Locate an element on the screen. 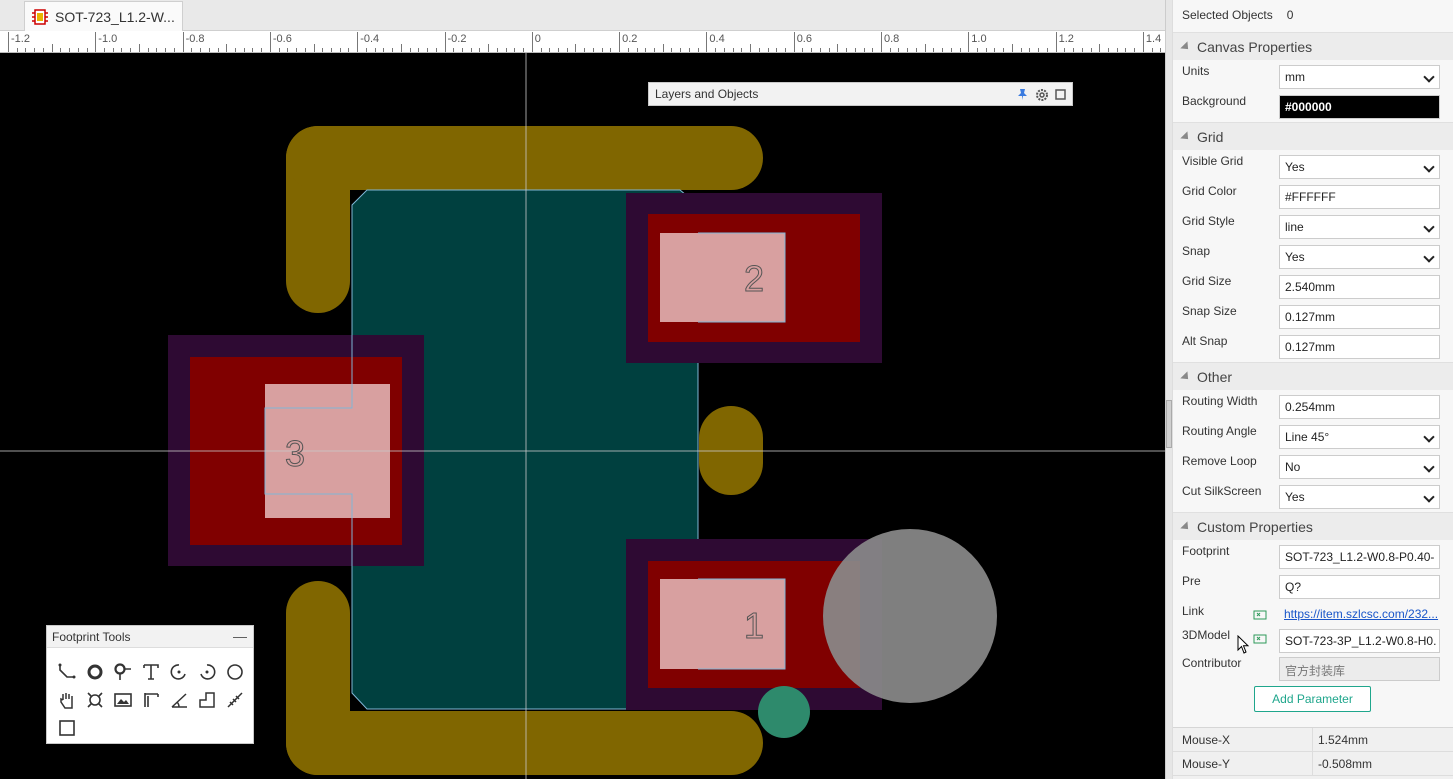 Image resolution: width=1453 pixels, height=779 pixels. routing-angle-row: Routing Angle Line 45° is located at coordinates (1313, 435).